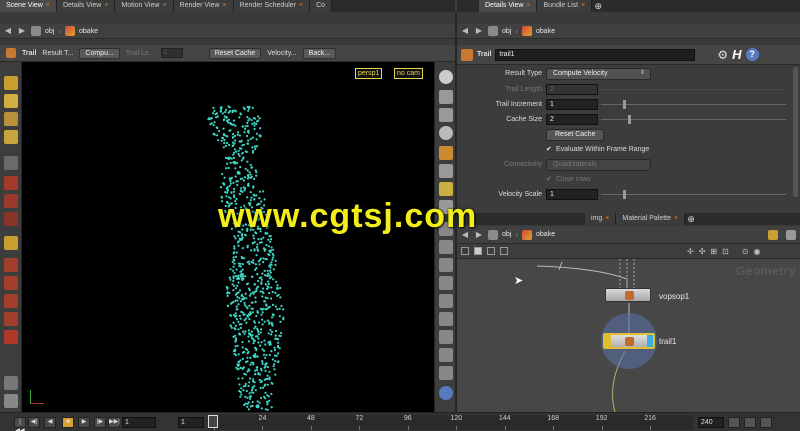 This screenshot has width=800, height=431. Describe the element at coordinates (667, 341) in the screenshot. I see `node-name-label: trail1` at that location.